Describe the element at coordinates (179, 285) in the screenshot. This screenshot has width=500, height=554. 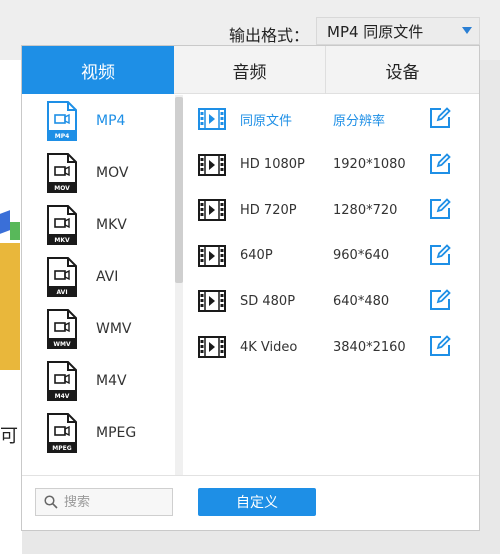
I see `format-list-scrollbar` at that location.